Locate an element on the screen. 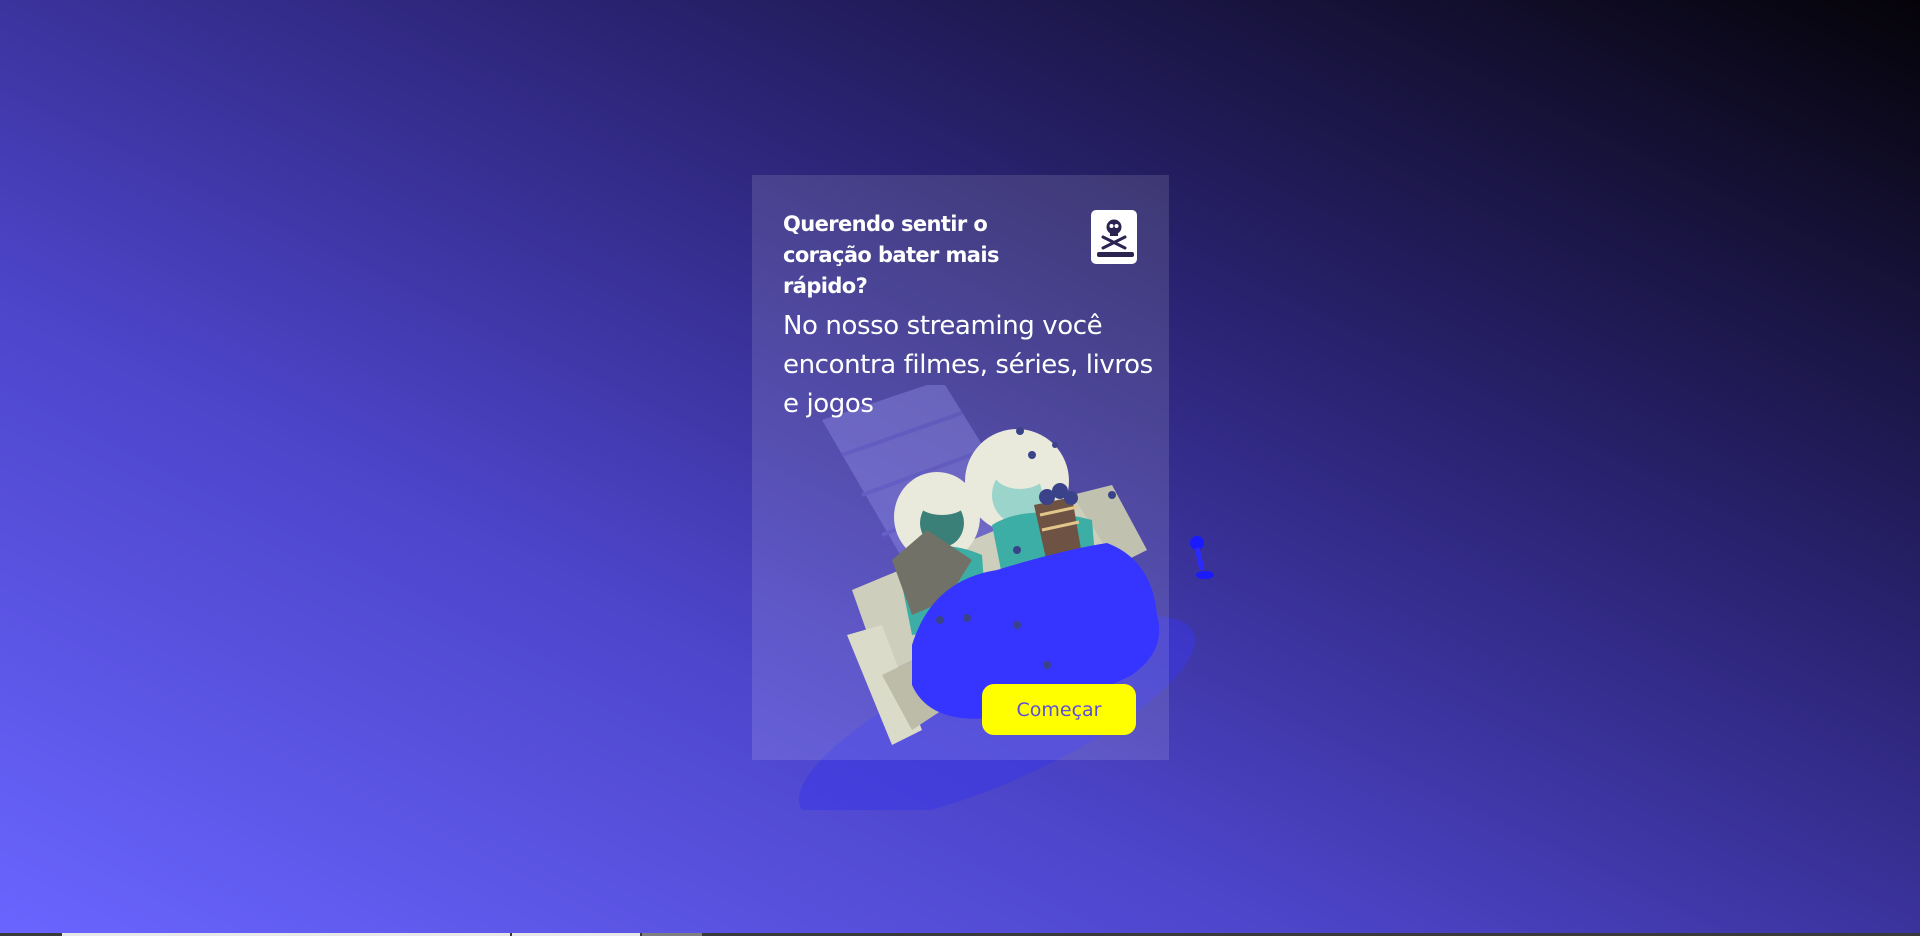 The image size is (1920, 936). skull-book-icon is located at coordinates (1114, 237).